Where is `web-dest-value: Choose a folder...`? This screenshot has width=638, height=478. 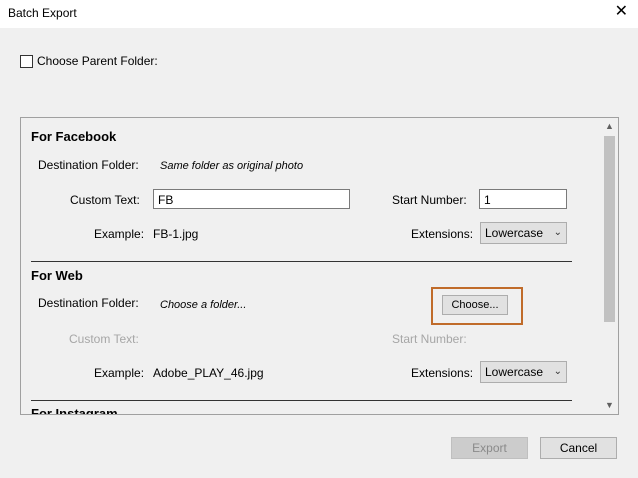
web-dest-value: Choose a folder... is located at coordinates (203, 305).